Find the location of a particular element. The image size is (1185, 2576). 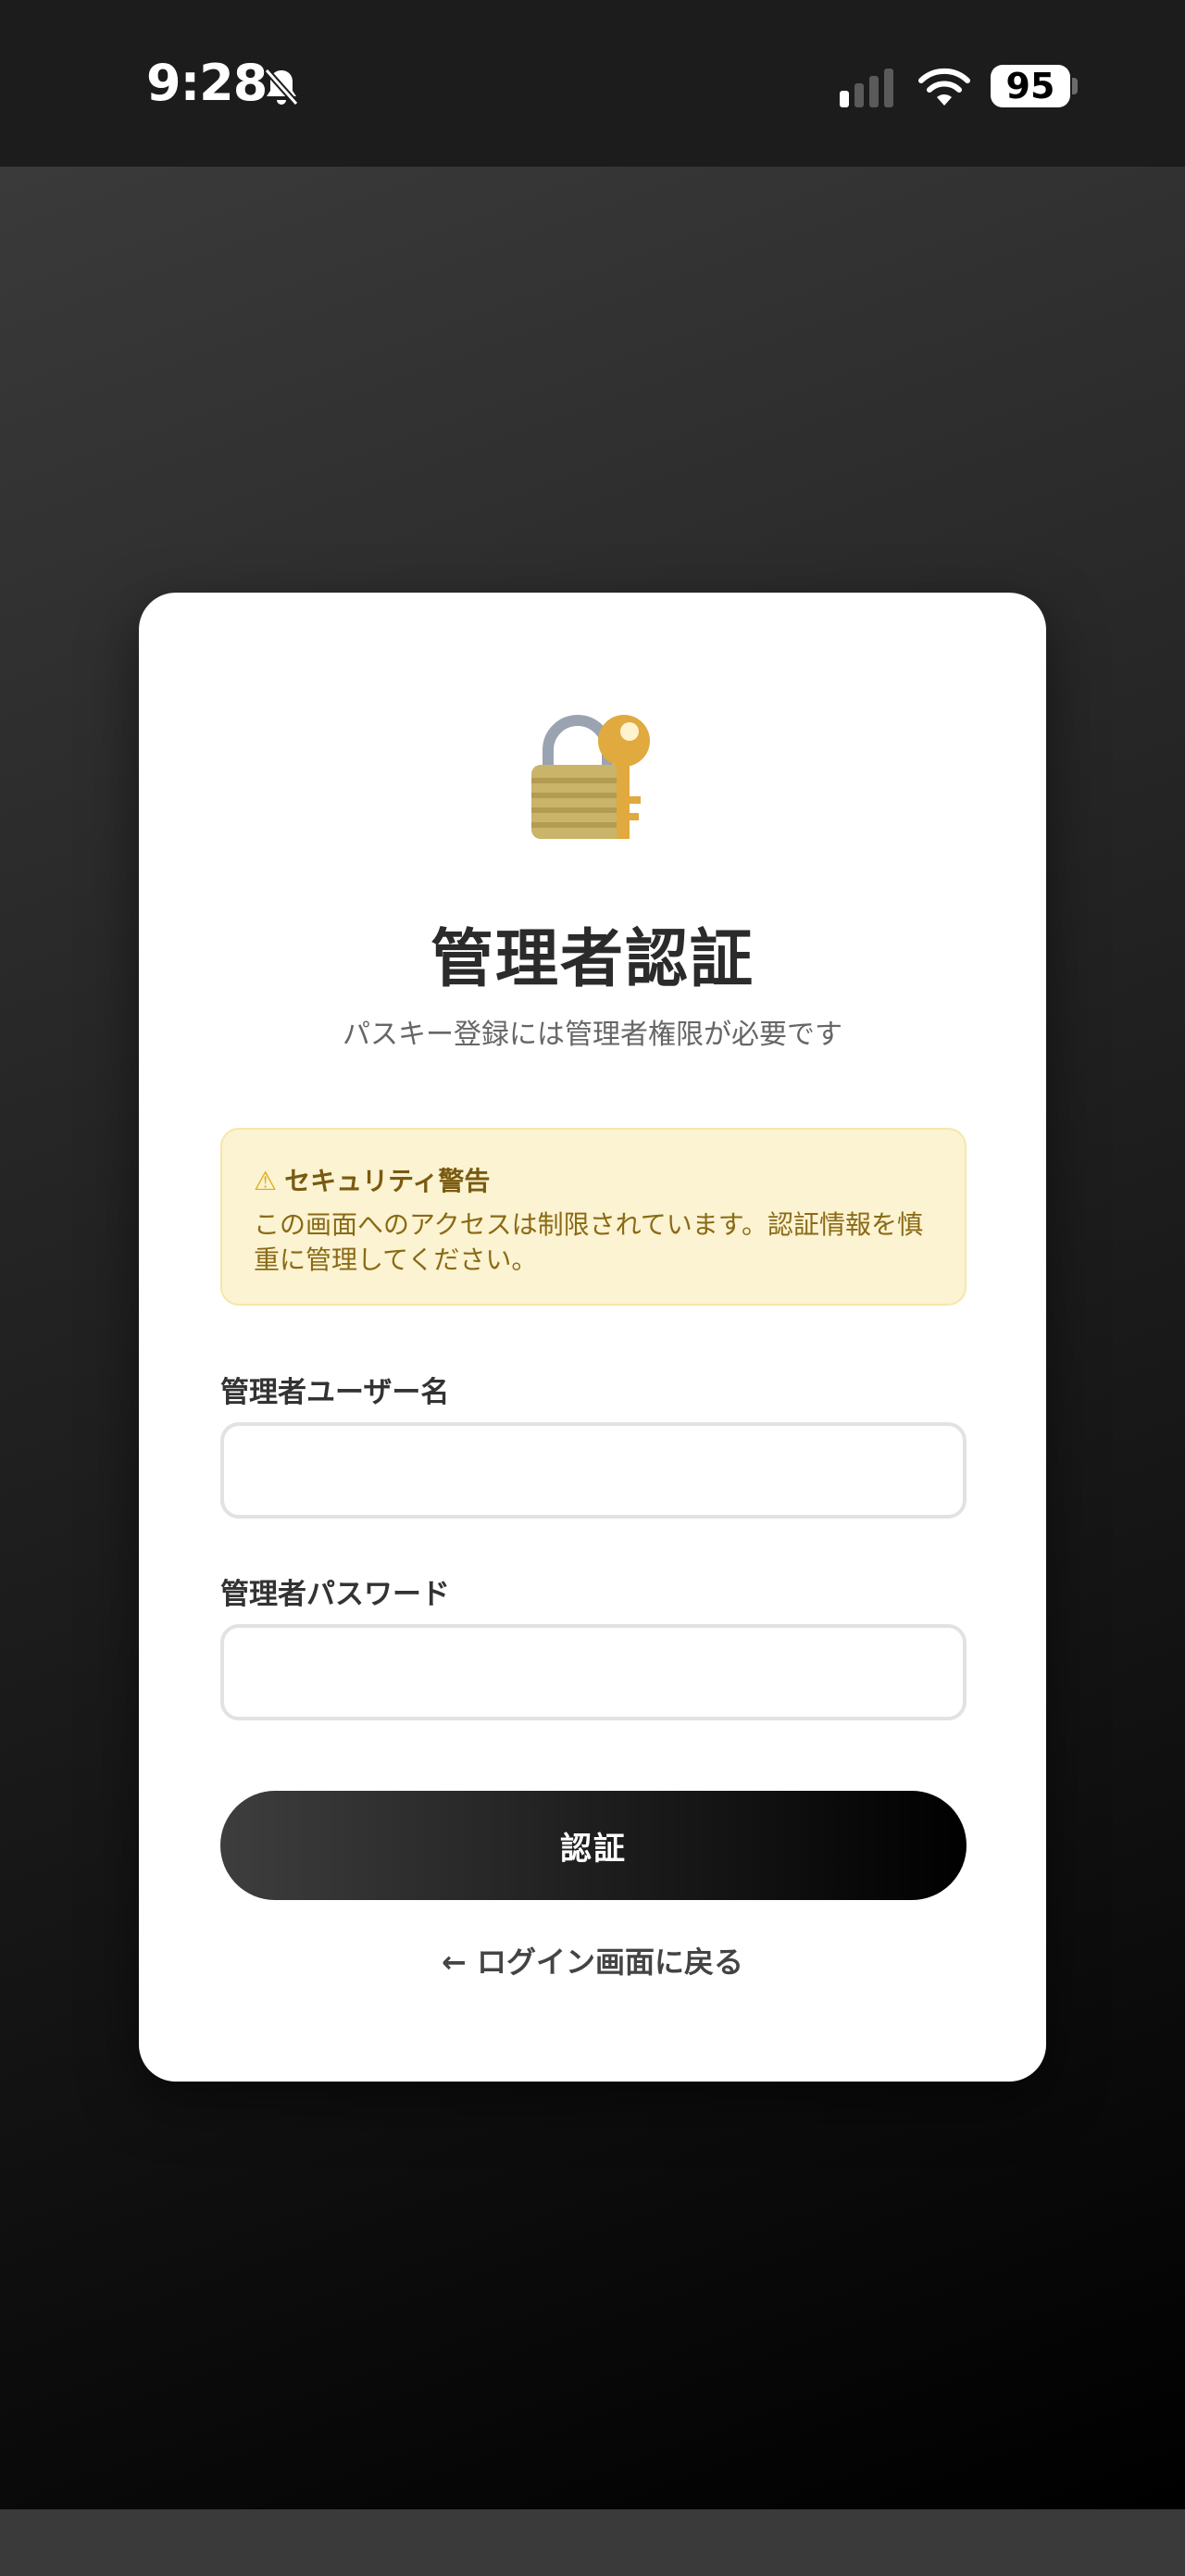

status-bar: 9:28 95 is located at coordinates (592, 84).